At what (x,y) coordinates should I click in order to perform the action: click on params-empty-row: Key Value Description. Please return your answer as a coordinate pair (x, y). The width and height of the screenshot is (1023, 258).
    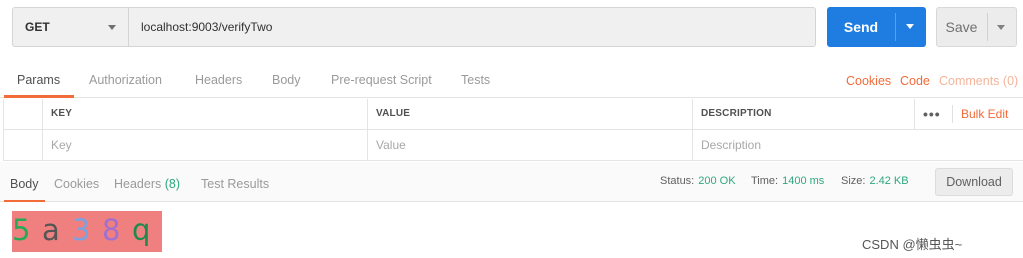
    Looking at the image, I should click on (513, 145).